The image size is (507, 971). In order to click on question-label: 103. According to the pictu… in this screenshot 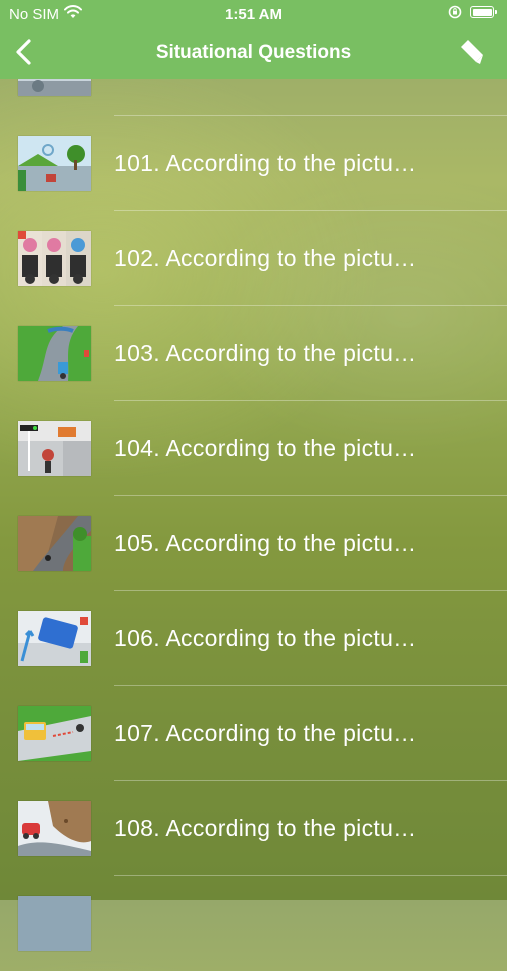, I will do `click(265, 353)`.